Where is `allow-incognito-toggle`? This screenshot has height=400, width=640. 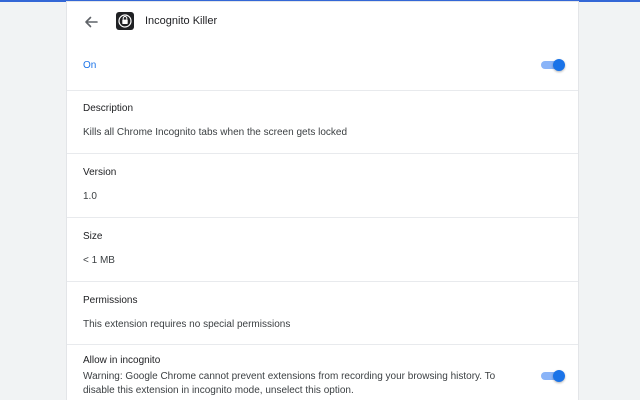
allow-incognito-toggle is located at coordinates (552, 376).